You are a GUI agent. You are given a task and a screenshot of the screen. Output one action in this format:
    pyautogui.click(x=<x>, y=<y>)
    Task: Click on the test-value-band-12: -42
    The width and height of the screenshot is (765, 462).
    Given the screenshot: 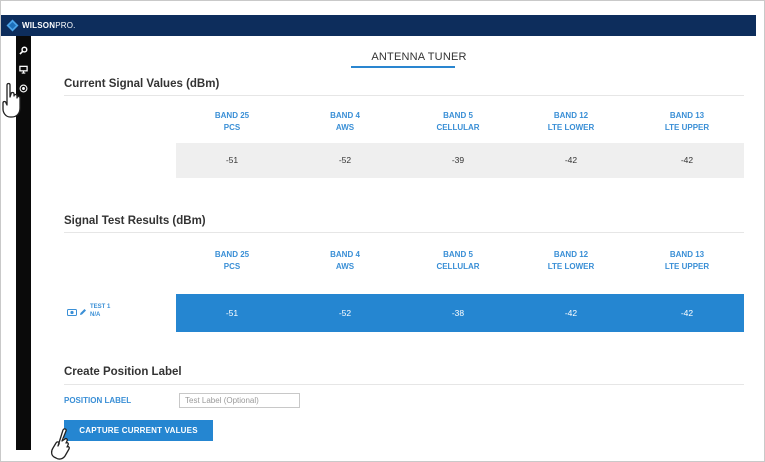 What is the action you would take?
    pyautogui.click(x=571, y=313)
    